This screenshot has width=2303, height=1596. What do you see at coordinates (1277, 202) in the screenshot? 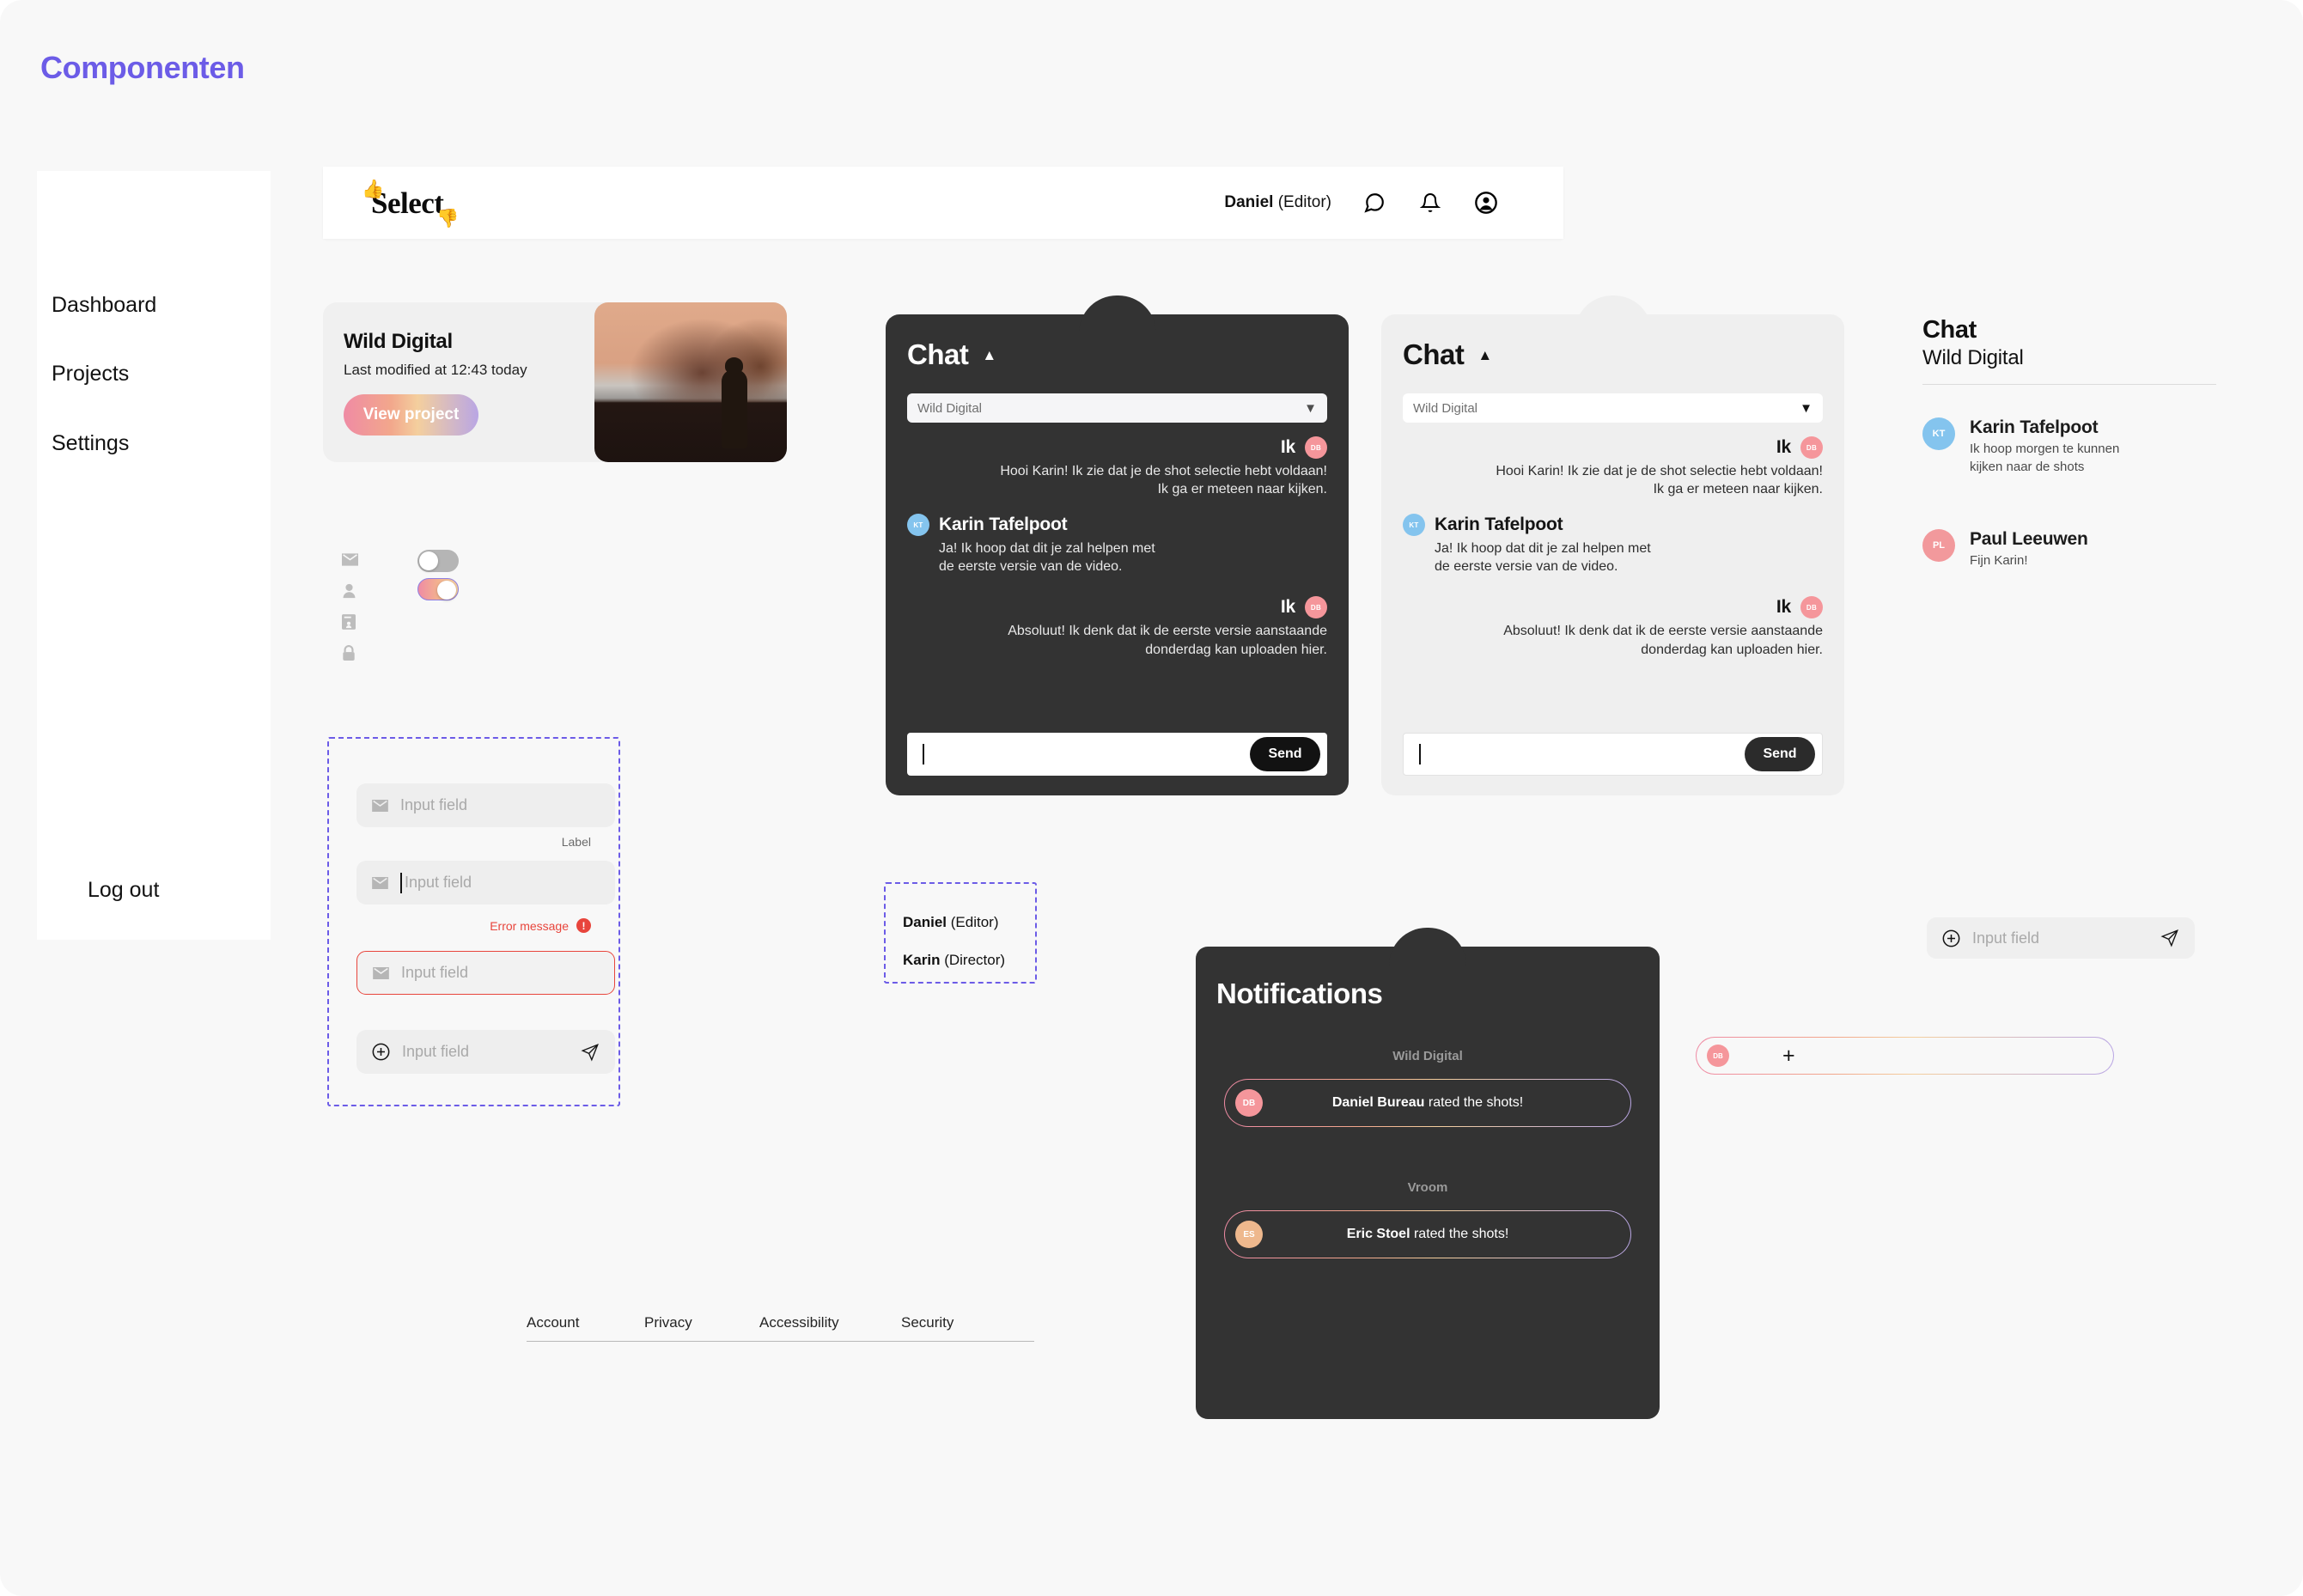
I see `current-user: Daniel (Editor)` at bounding box center [1277, 202].